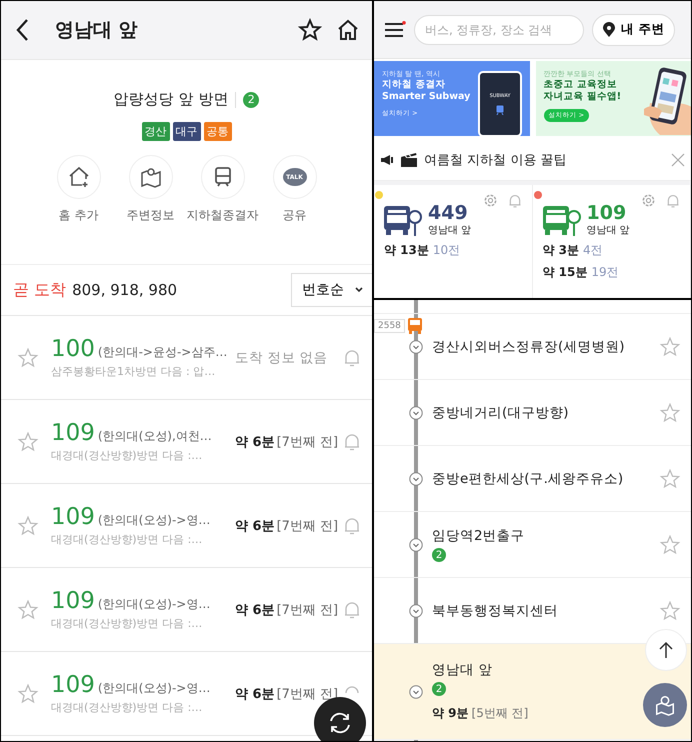 The image size is (692, 742). I want to click on arrival-time: 약 13분, so click(406, 250).